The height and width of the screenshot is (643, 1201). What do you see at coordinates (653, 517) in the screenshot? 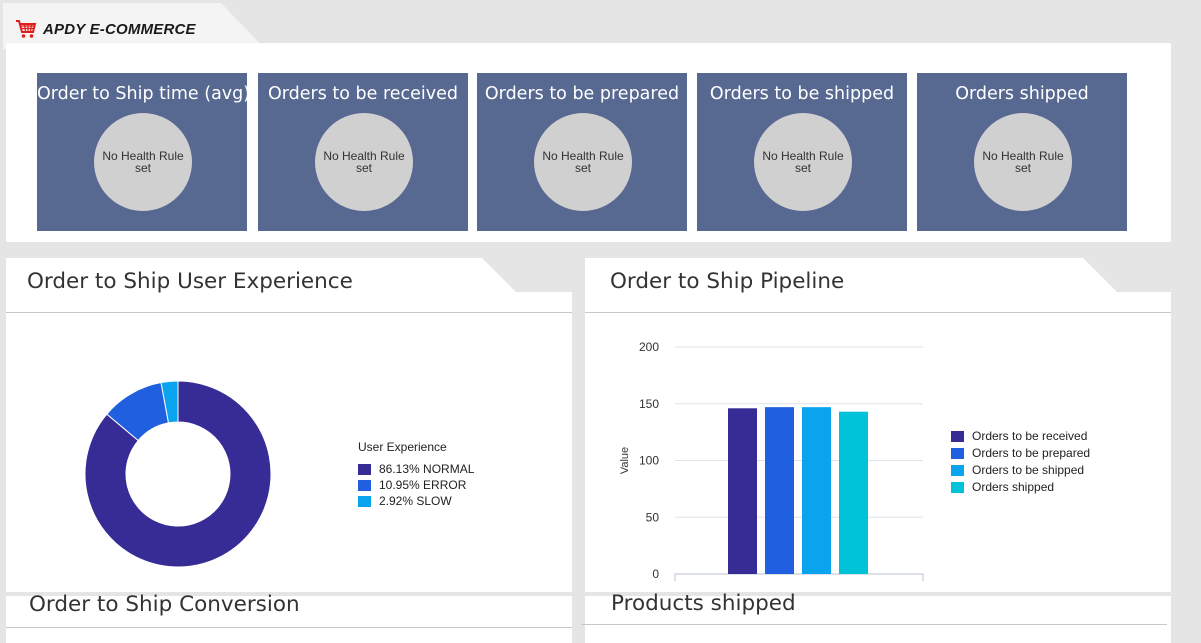
I see `y-tick-label: 50` at bounding box center [653, 517].